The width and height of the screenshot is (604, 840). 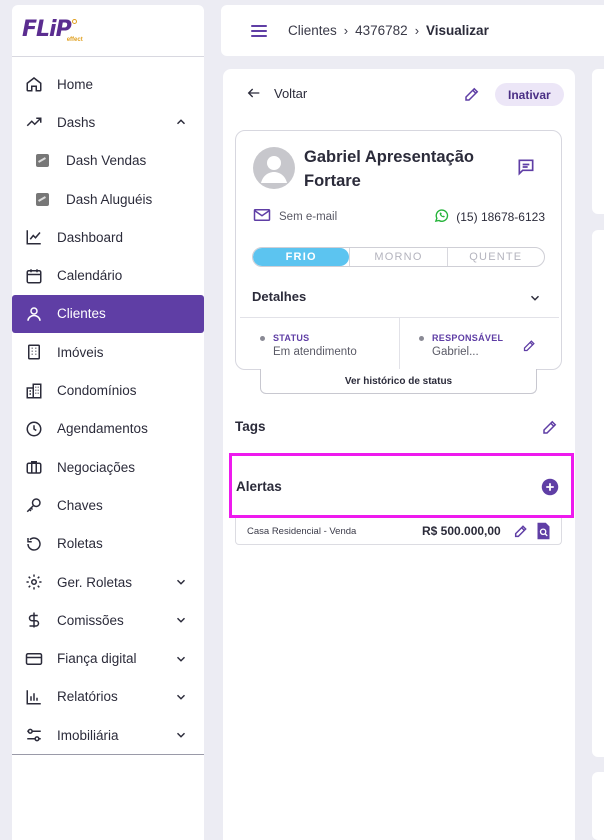 I want to click on mail-icon, so click(x=262, y=216).